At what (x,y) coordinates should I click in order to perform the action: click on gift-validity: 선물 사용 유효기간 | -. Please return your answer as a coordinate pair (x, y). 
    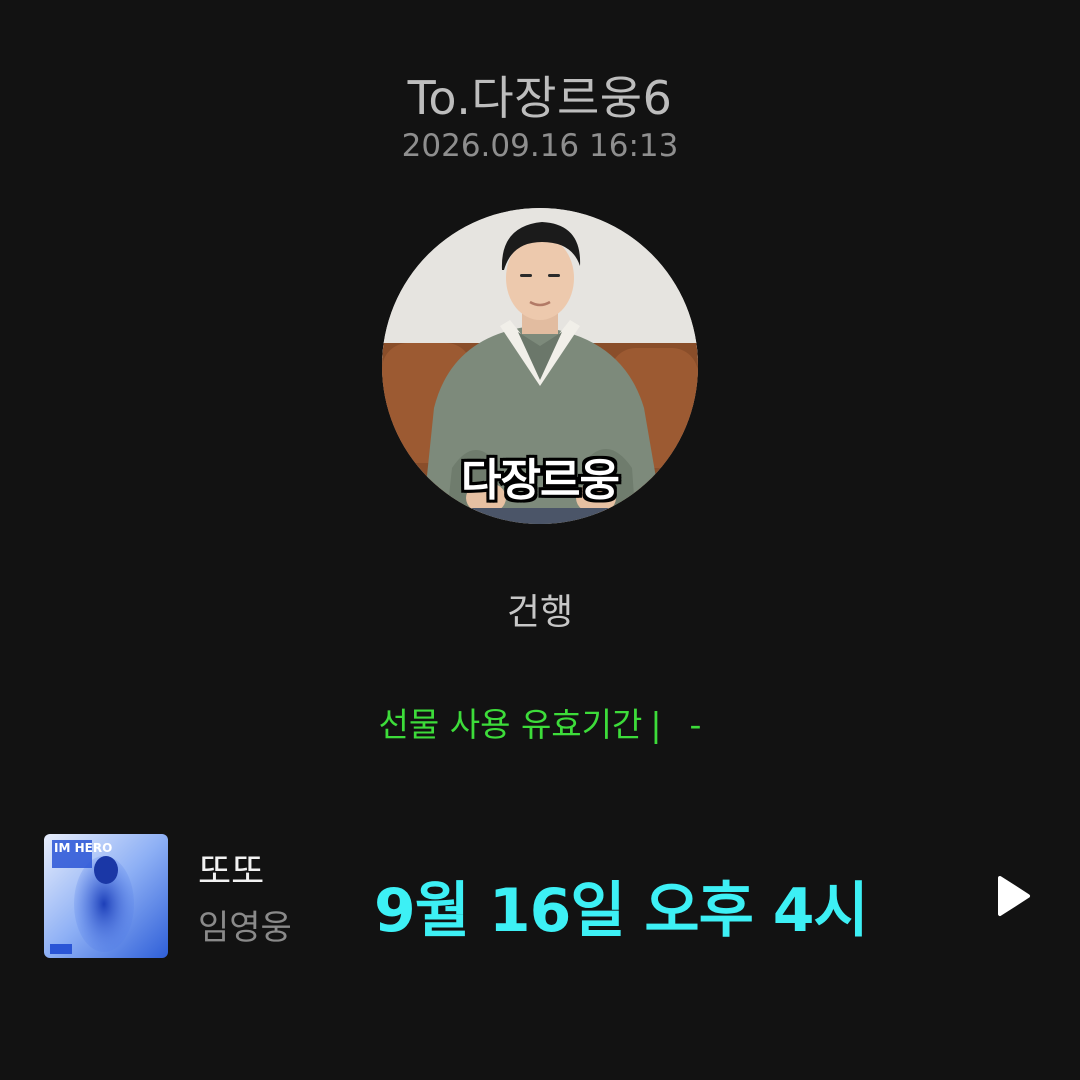
    Looking at the image, I should click on (540, 722).